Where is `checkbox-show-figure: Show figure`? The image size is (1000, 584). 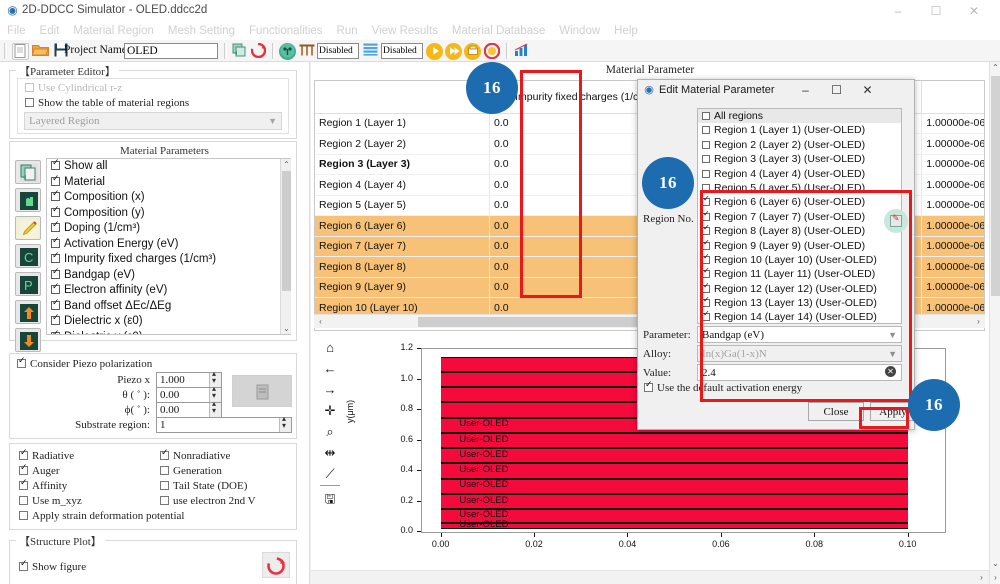 checkbox-show-figure: Show figure is located at coordinates (52, 566).